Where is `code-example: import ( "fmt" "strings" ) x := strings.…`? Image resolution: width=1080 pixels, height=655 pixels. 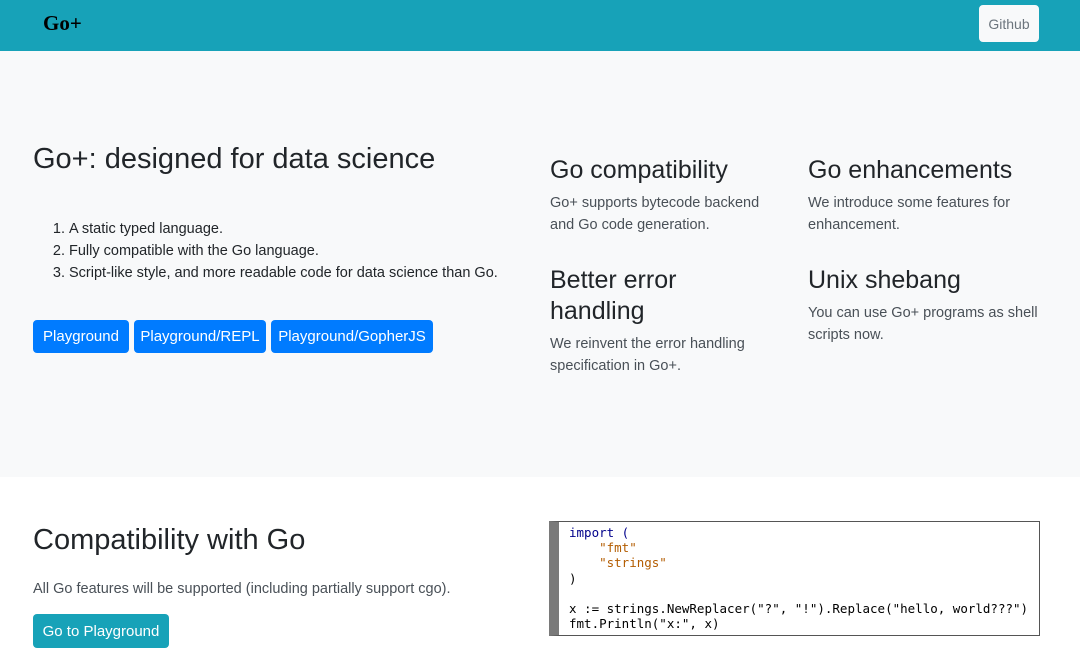
code-example: import ( "fmt" "strings" ) x := strings.… is located at coordinates (794, 578).